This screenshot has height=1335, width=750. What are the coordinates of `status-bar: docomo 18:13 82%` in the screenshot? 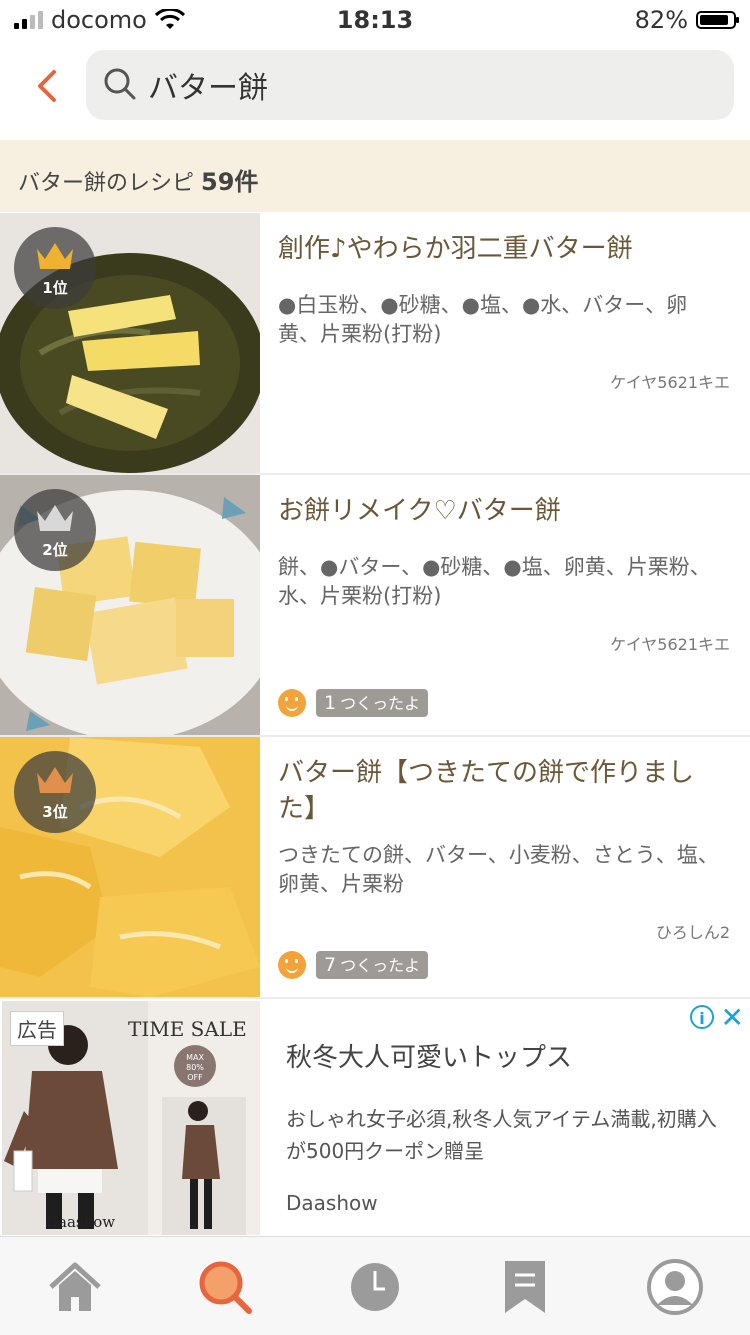 It's located at (375, 20).